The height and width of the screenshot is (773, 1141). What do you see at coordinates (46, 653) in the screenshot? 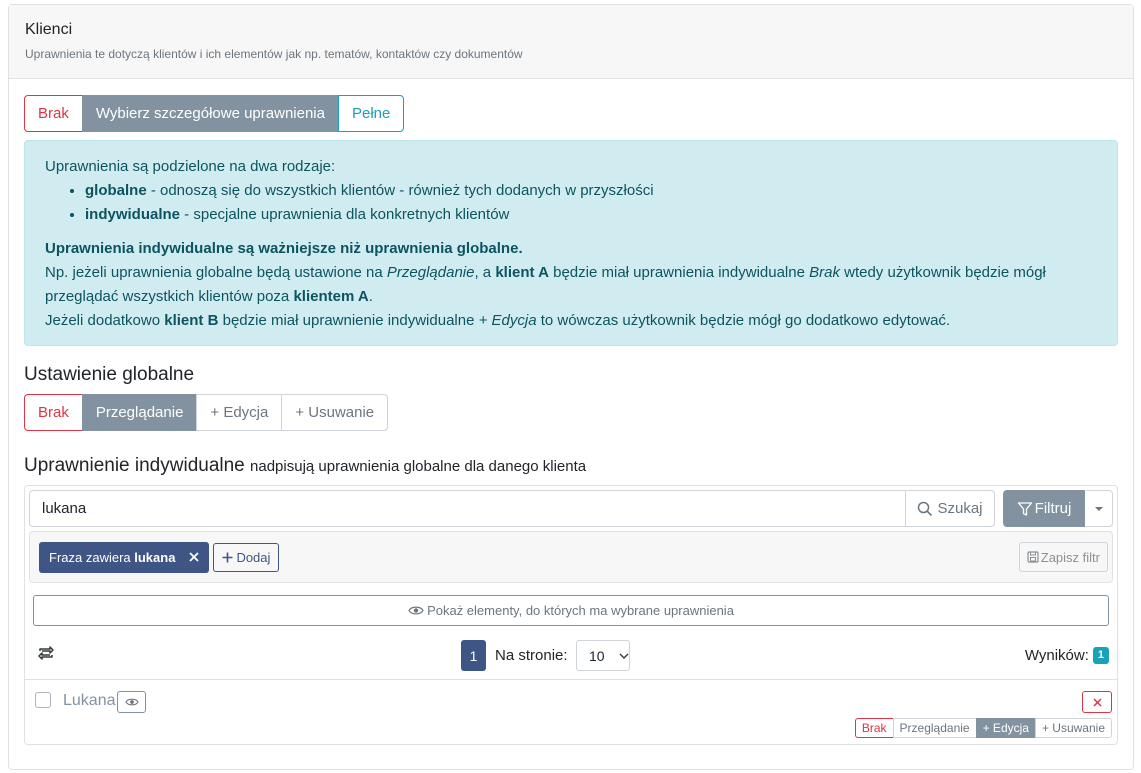
I see `refresh-icon` at bounding box center [46, 653].